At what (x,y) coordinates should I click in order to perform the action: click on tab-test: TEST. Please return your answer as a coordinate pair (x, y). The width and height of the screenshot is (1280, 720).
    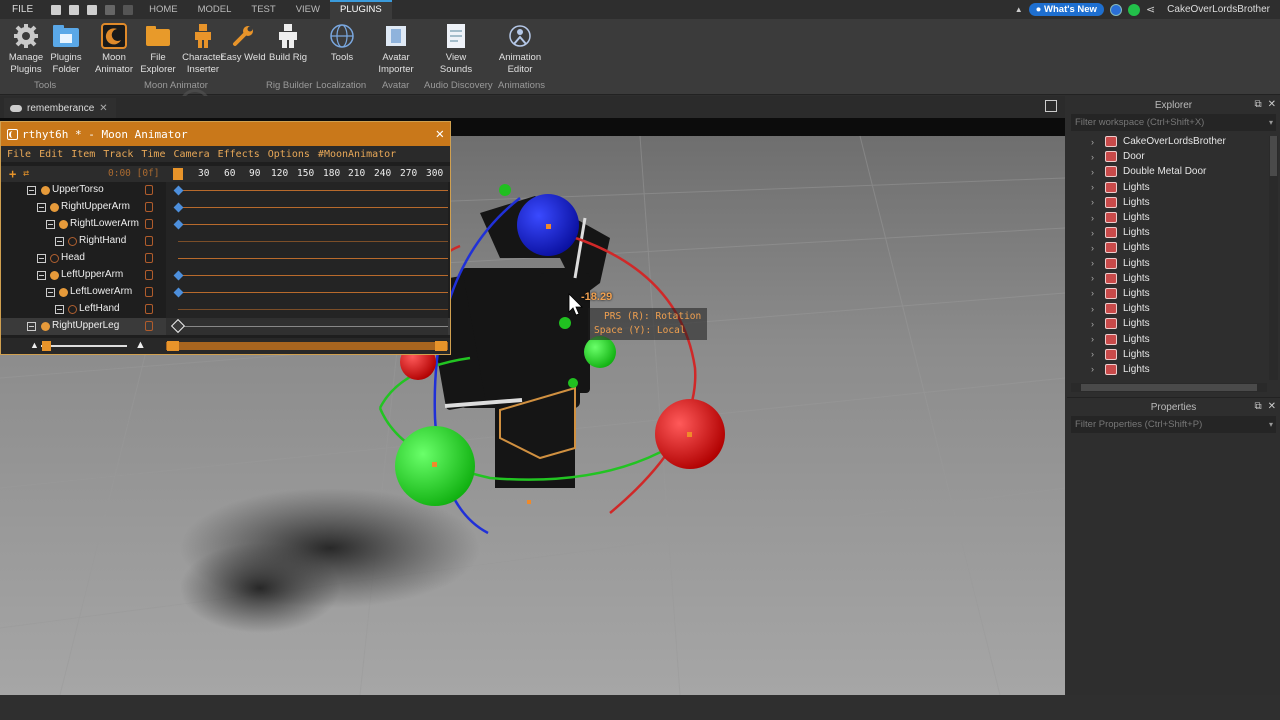
    Looking at the image, I should click on (263, 9).